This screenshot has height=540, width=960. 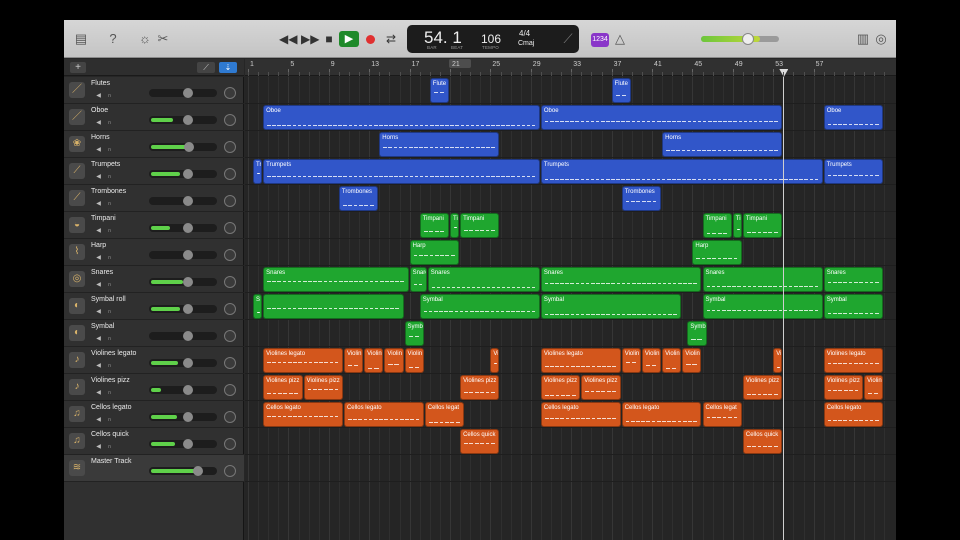 What do you see at coordinates (113, 39) in the screenshot?
I see `help-icon: ?` at bounding box center [113, 39].